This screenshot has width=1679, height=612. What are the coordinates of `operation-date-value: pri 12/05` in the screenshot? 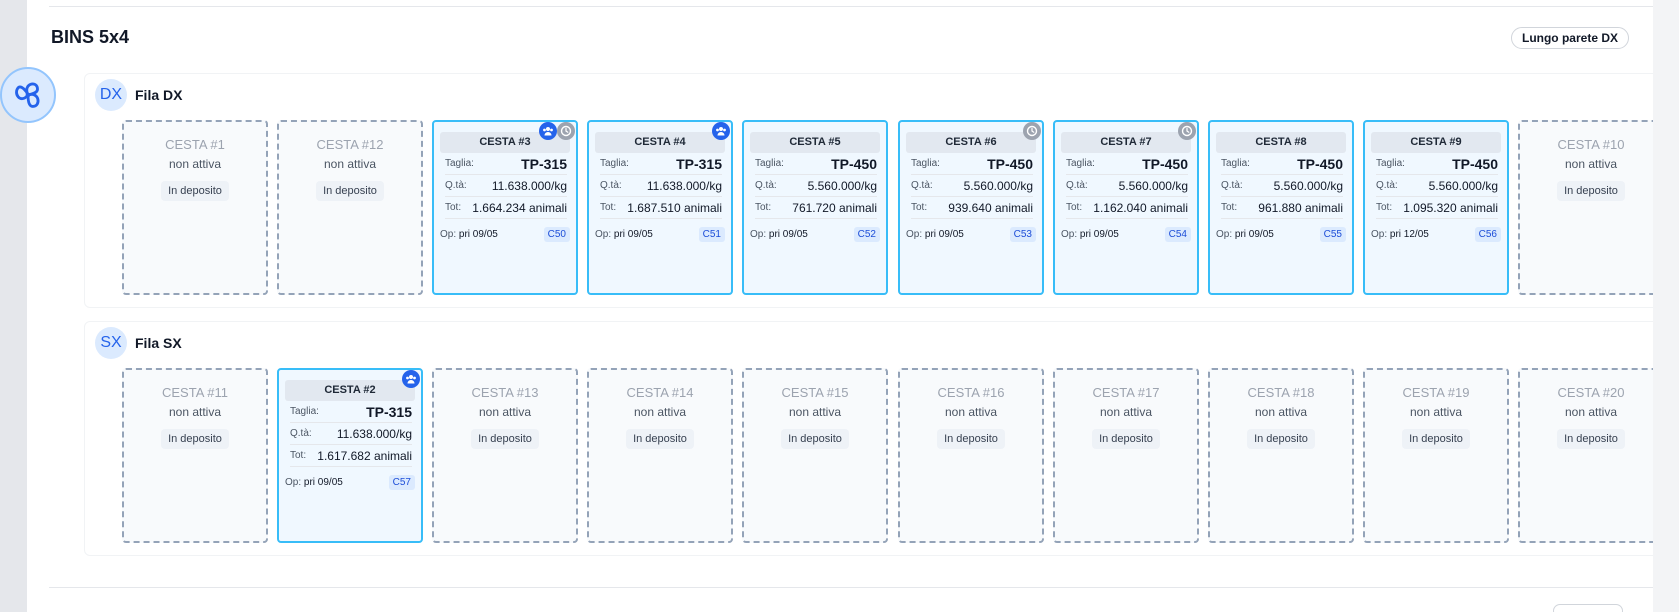 It's located at (1409, 234).